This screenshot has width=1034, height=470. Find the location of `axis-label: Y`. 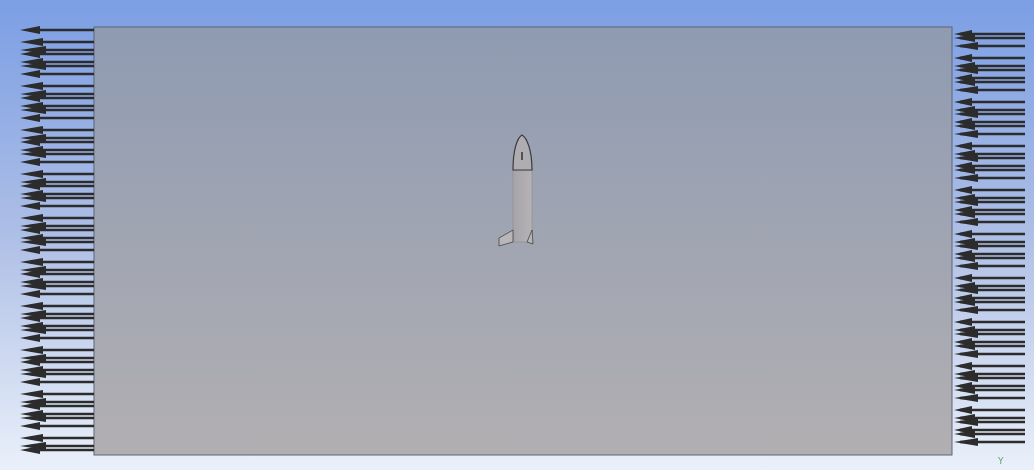

axis-label: Y is located at coordinates (1001, 461).